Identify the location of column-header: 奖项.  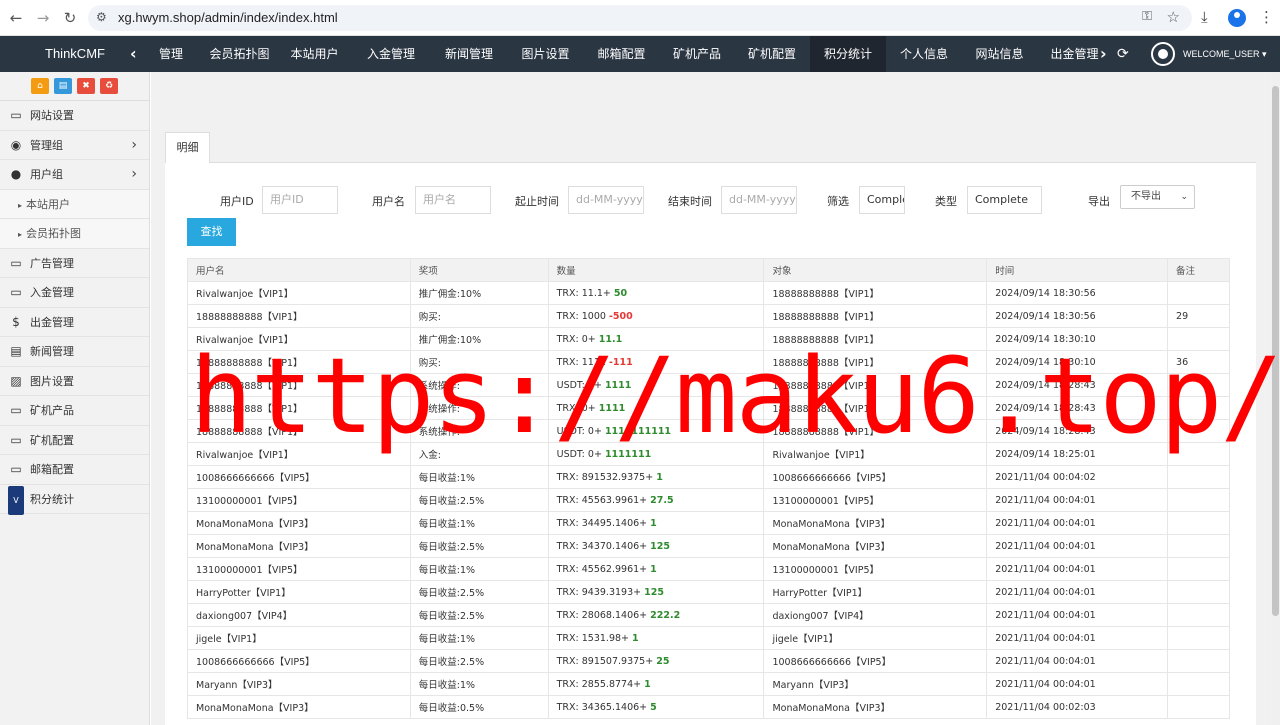
(479, 270).